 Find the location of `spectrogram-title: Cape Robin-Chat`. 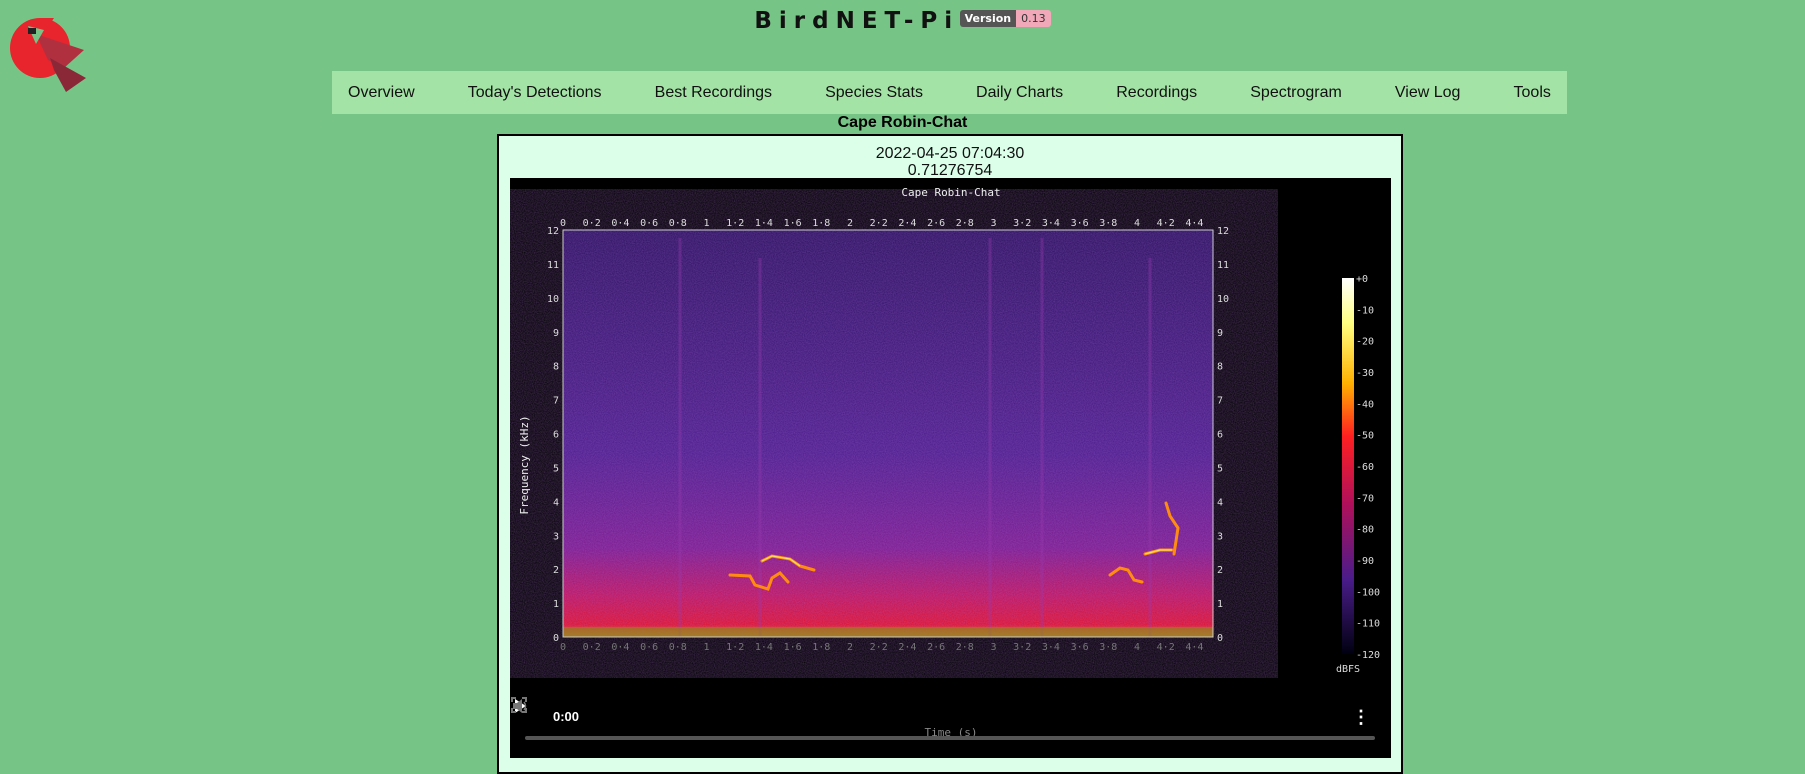

spectrogram-title: Cape Robin-Chat is located at coordinates (950, 192).